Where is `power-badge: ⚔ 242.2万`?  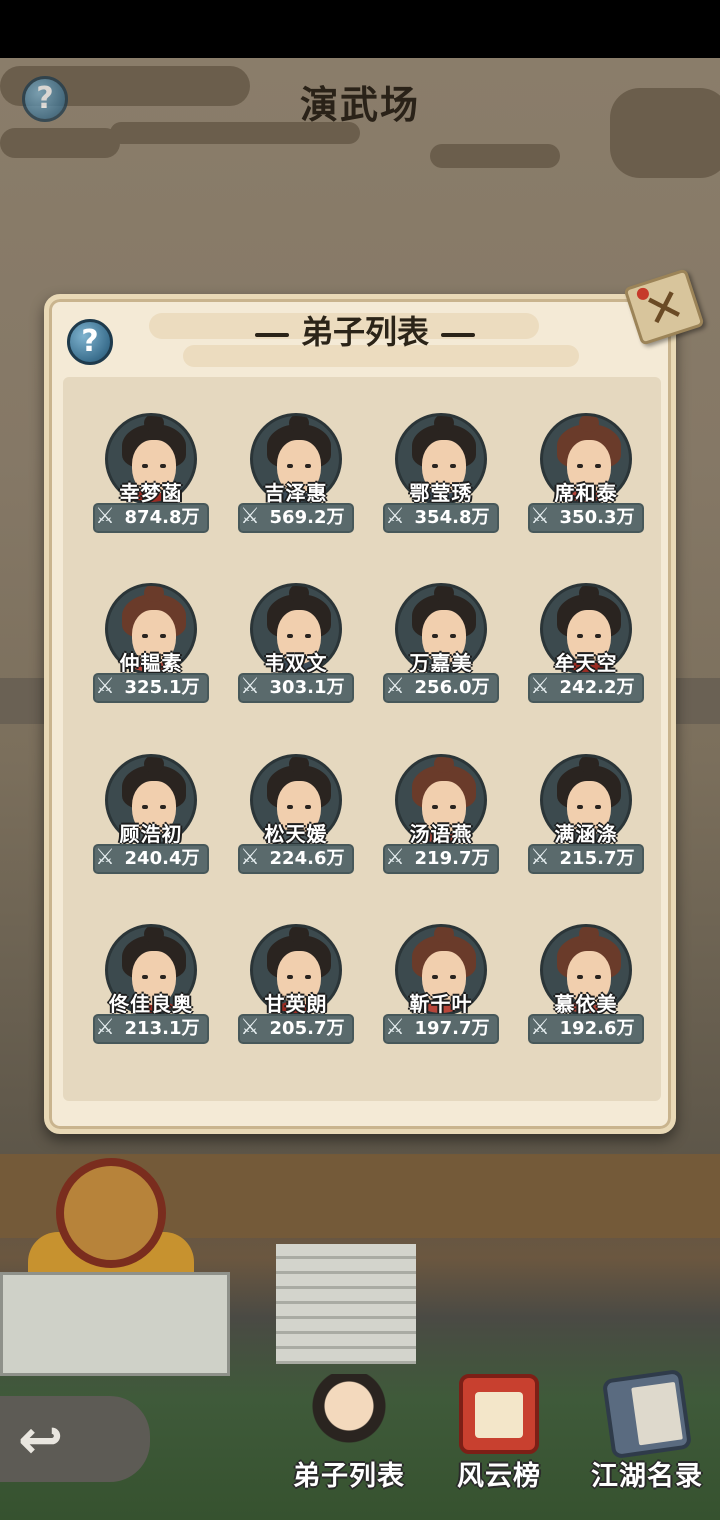 power-badge: ⚔ 242.2万 is located at coordinates (586, 687).